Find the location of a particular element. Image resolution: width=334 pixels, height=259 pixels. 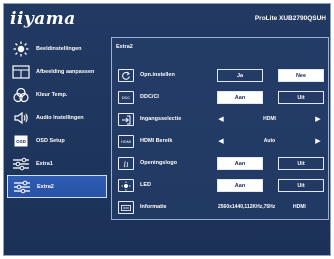

row-label: DDC/CI is located at coordinates (149, 97).